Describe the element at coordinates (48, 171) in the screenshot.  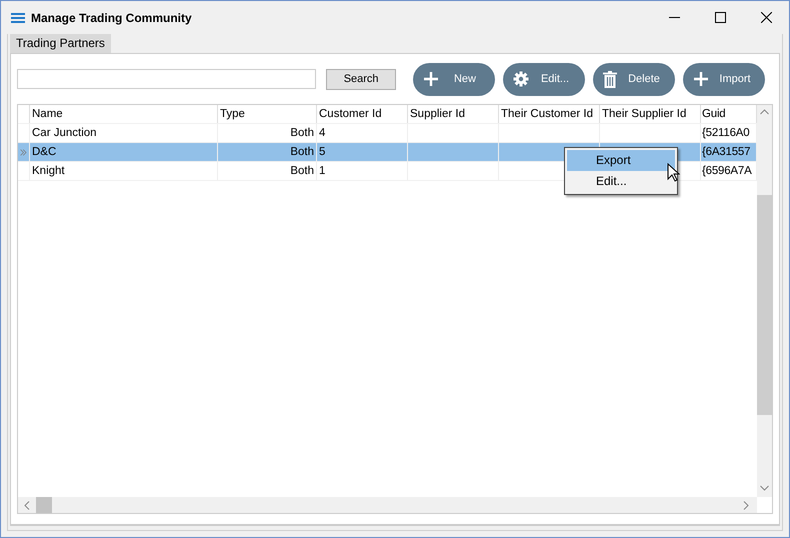
I see `table-cell: Knight` at that location.